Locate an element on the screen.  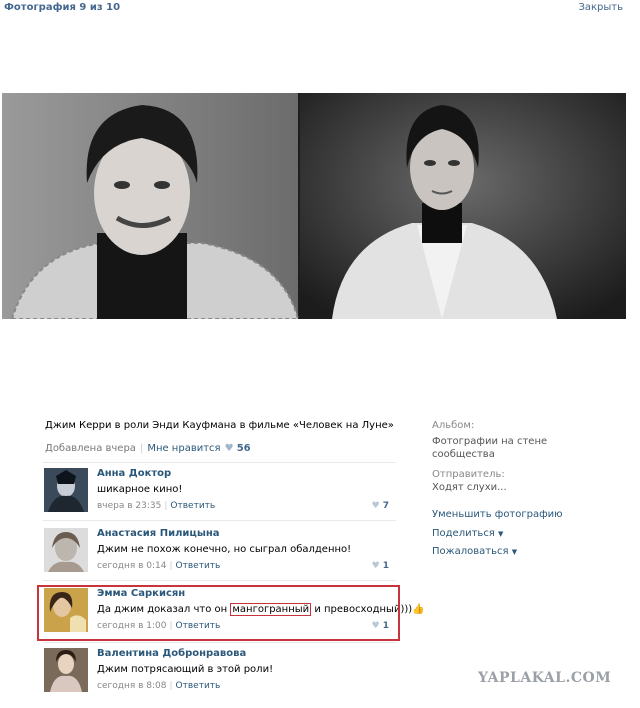
shrink-photo-link: Уменьшить фотографию is located at coordinates (497, 514).